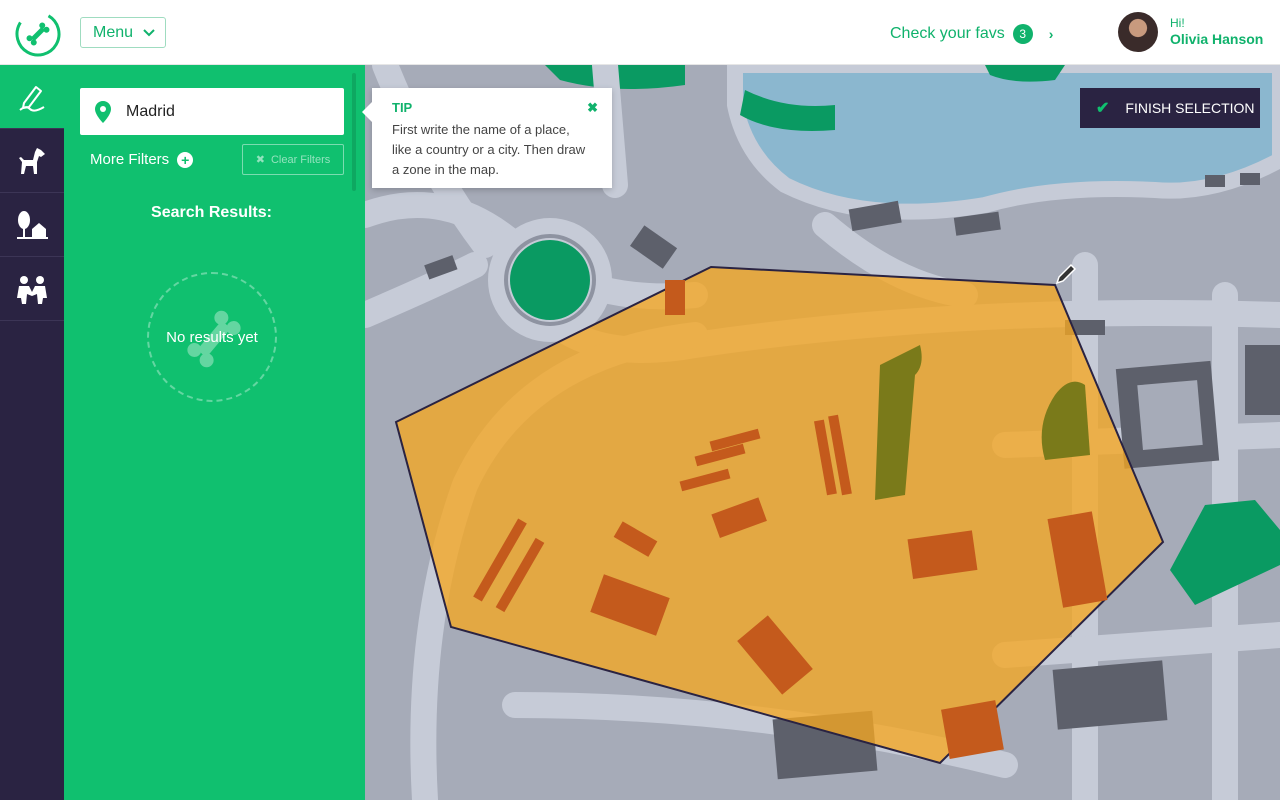 The height and width of the screenshot is (800, 1280). I want to click on rail-item-dogs, so click(32, 161).